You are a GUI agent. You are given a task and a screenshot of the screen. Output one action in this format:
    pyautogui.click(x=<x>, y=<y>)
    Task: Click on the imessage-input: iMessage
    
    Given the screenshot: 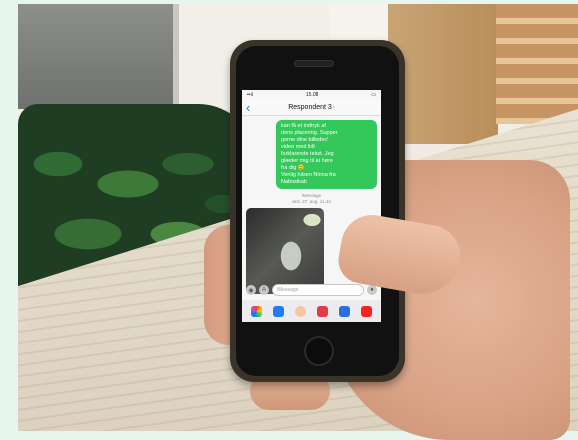 What is the action you would take?
    pyautogui.click(x=318, y=290)
    